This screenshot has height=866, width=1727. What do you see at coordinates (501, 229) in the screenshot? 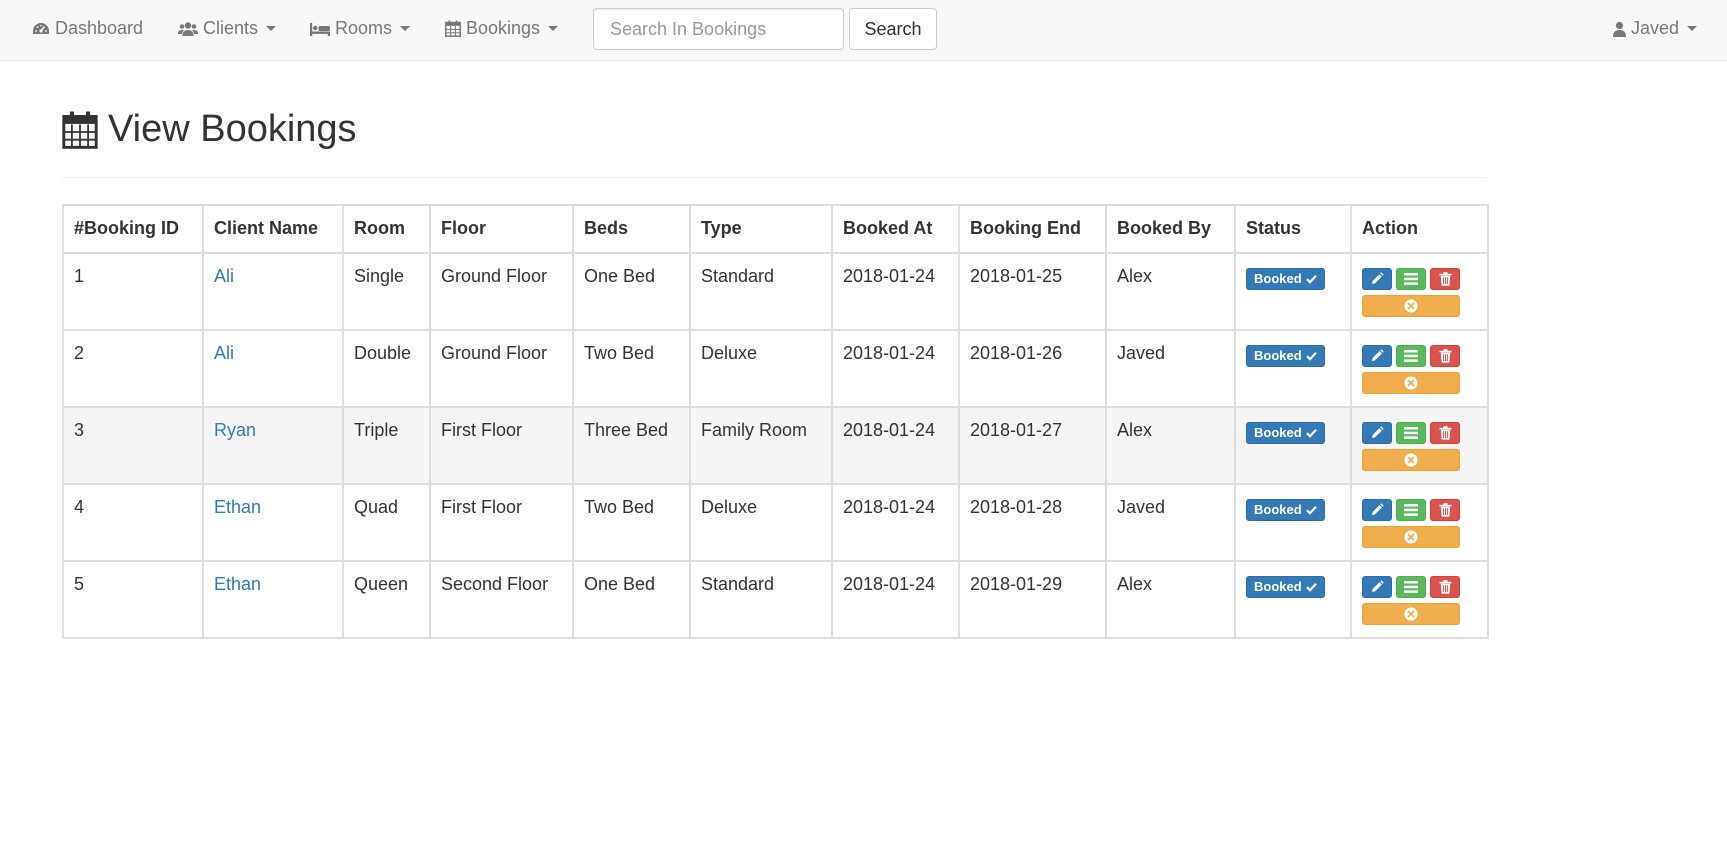
I see `column-header: Floor` at bounding box center [501, 229].